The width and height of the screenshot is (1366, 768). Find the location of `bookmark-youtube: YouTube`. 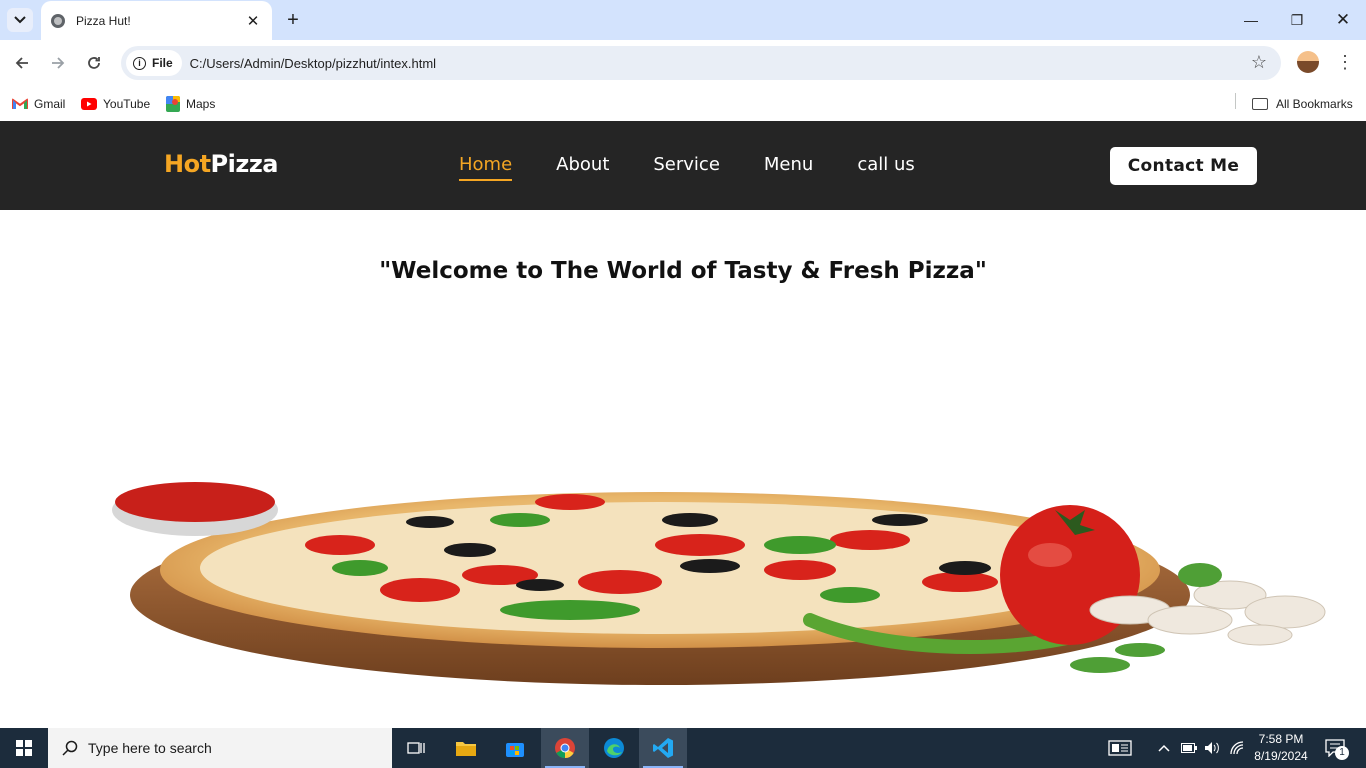

bookmark-youtube: YouTube is located at coordinates (115, 104).